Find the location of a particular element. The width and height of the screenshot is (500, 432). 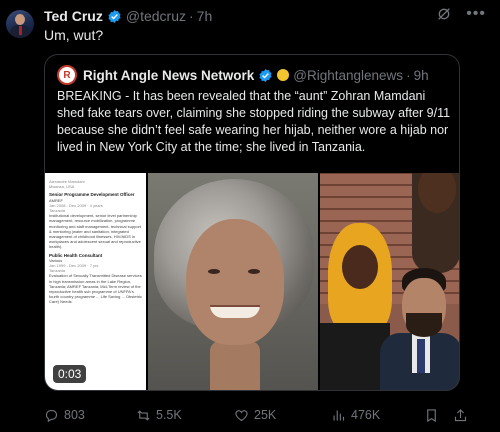

tweet-top-actions: ••• is located at coordinates (461, 14).